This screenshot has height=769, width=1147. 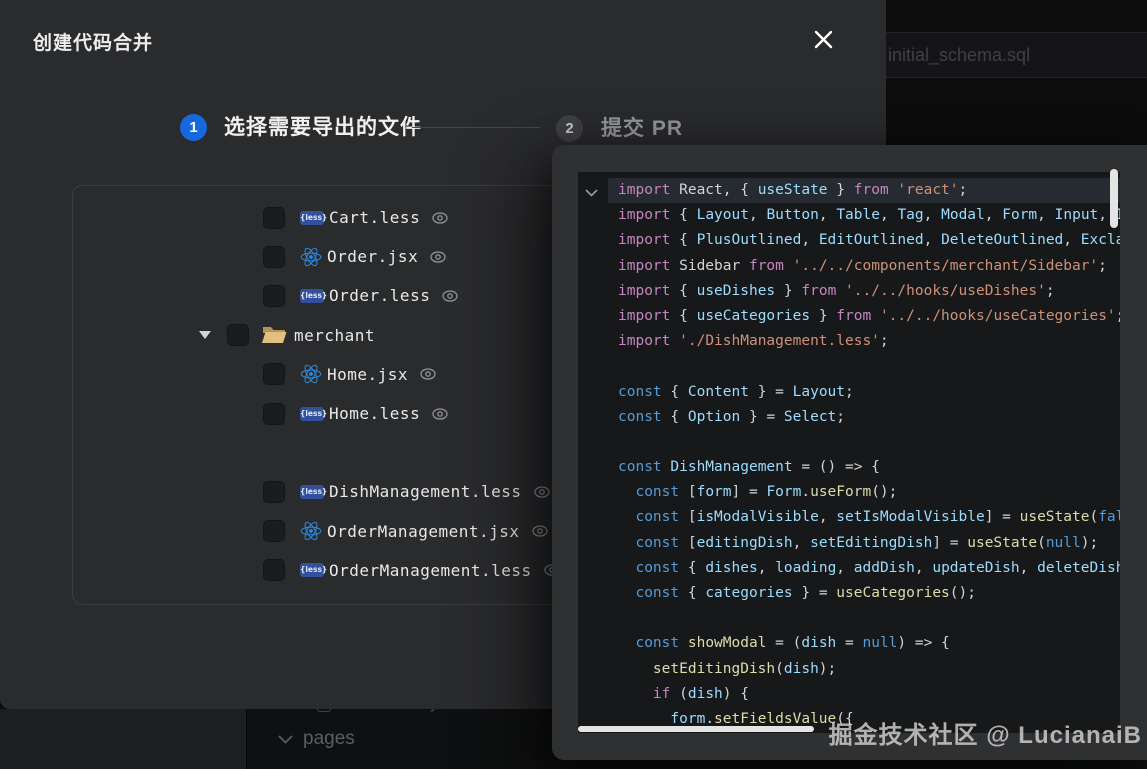 I want to click on code-line: if (dish) {, so click(x=700, y=693).